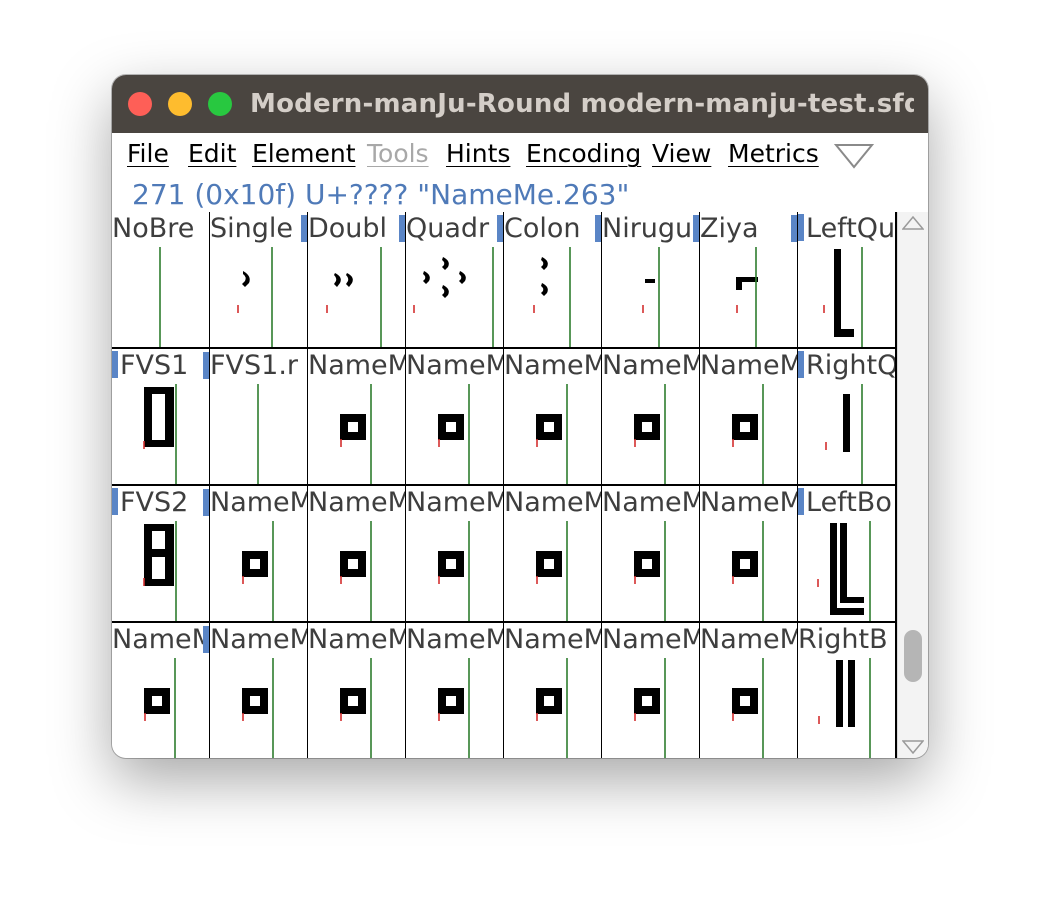 This screenshot has width=1040, height=906. What do you see at coordinates (846, 366) in the screenshot?
I see `glyph-name-label: RightQ` at bounding box center [846, 366].